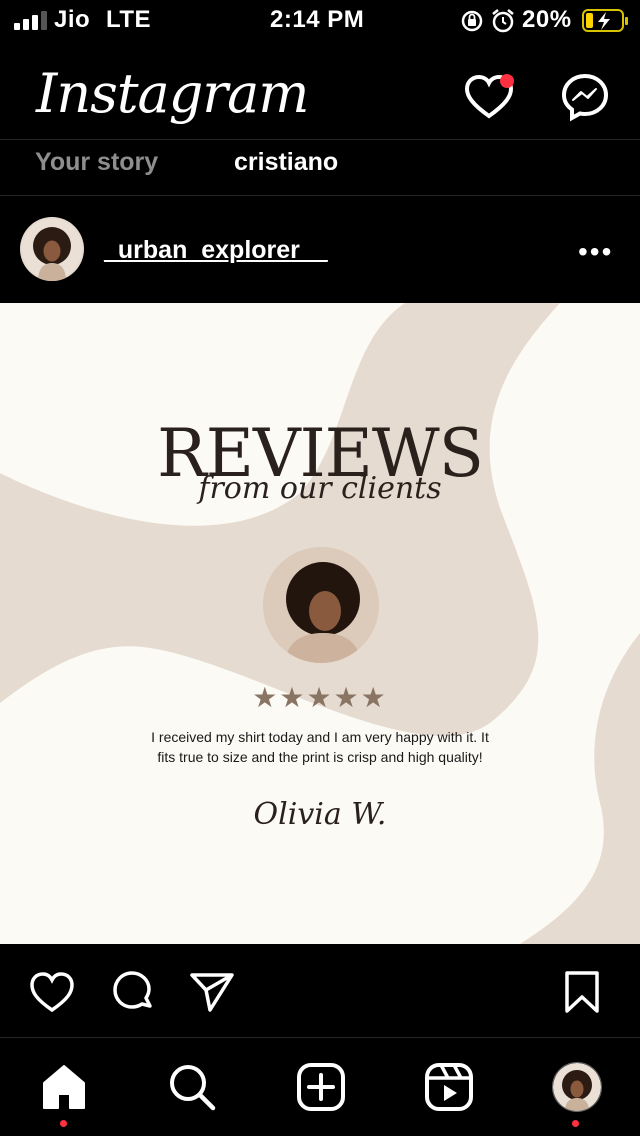 The height and width of the screenshot is (1136, 640). Describe the element at coordinates (96, 162) in the screenshot. I see `story-your-story: Your story` at that location.